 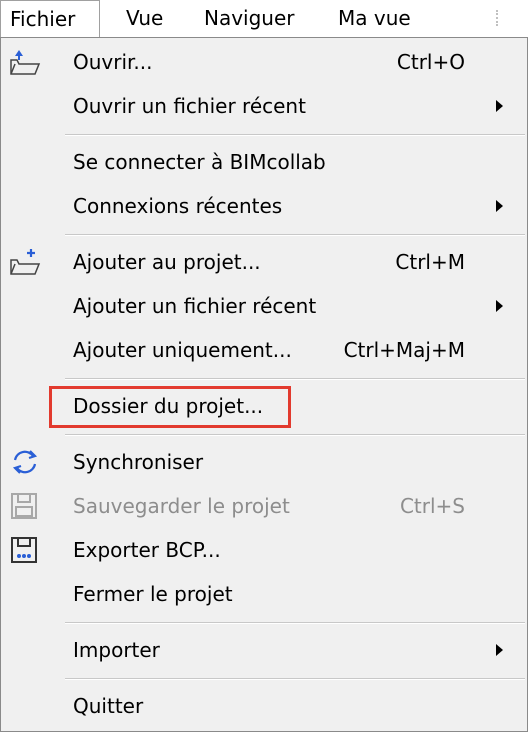 I want to click on sync-icon, so click(x=25, y=462).